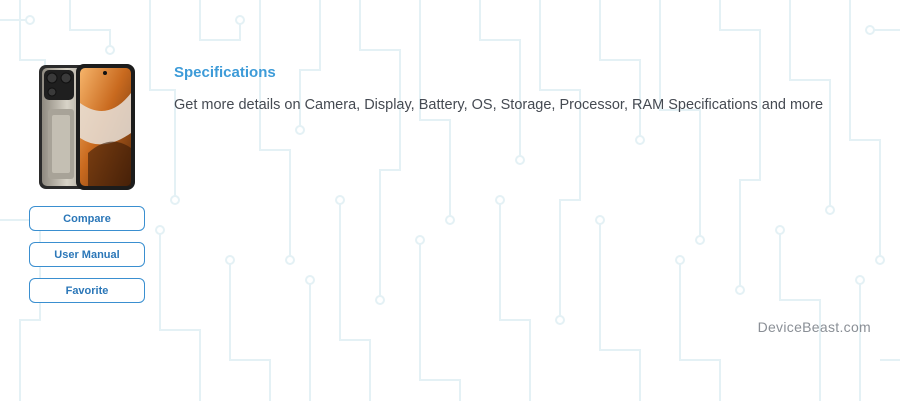 The width and height of the screenshot is (900, 401). I want to click on specifications-link: Specifications, so click(225, 72).